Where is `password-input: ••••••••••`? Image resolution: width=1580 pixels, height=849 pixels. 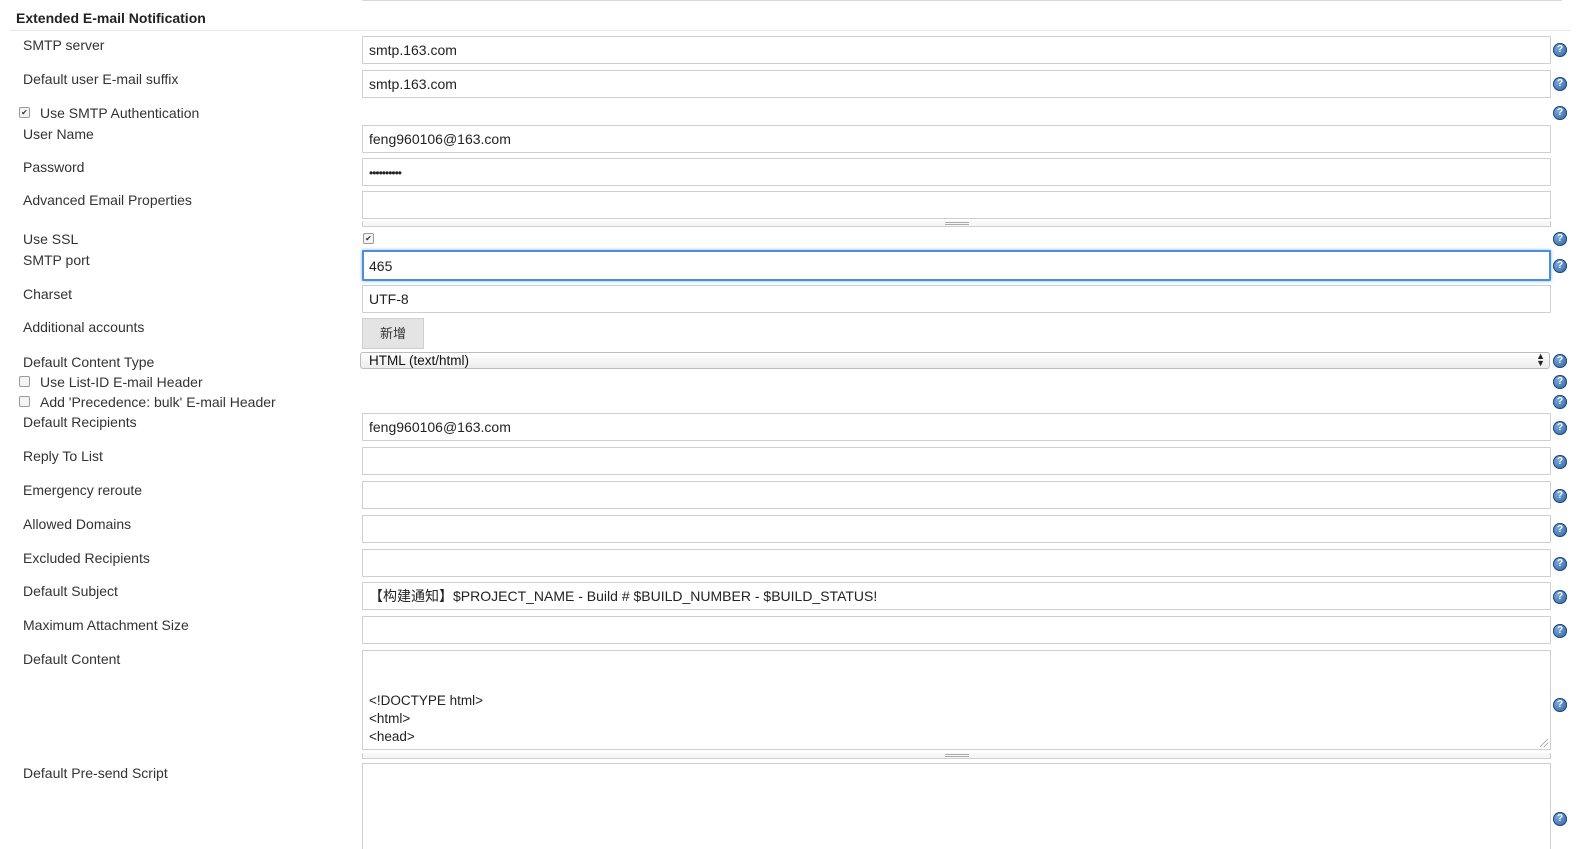
password-input: •••••••••• is located at coordinates (956, 172).